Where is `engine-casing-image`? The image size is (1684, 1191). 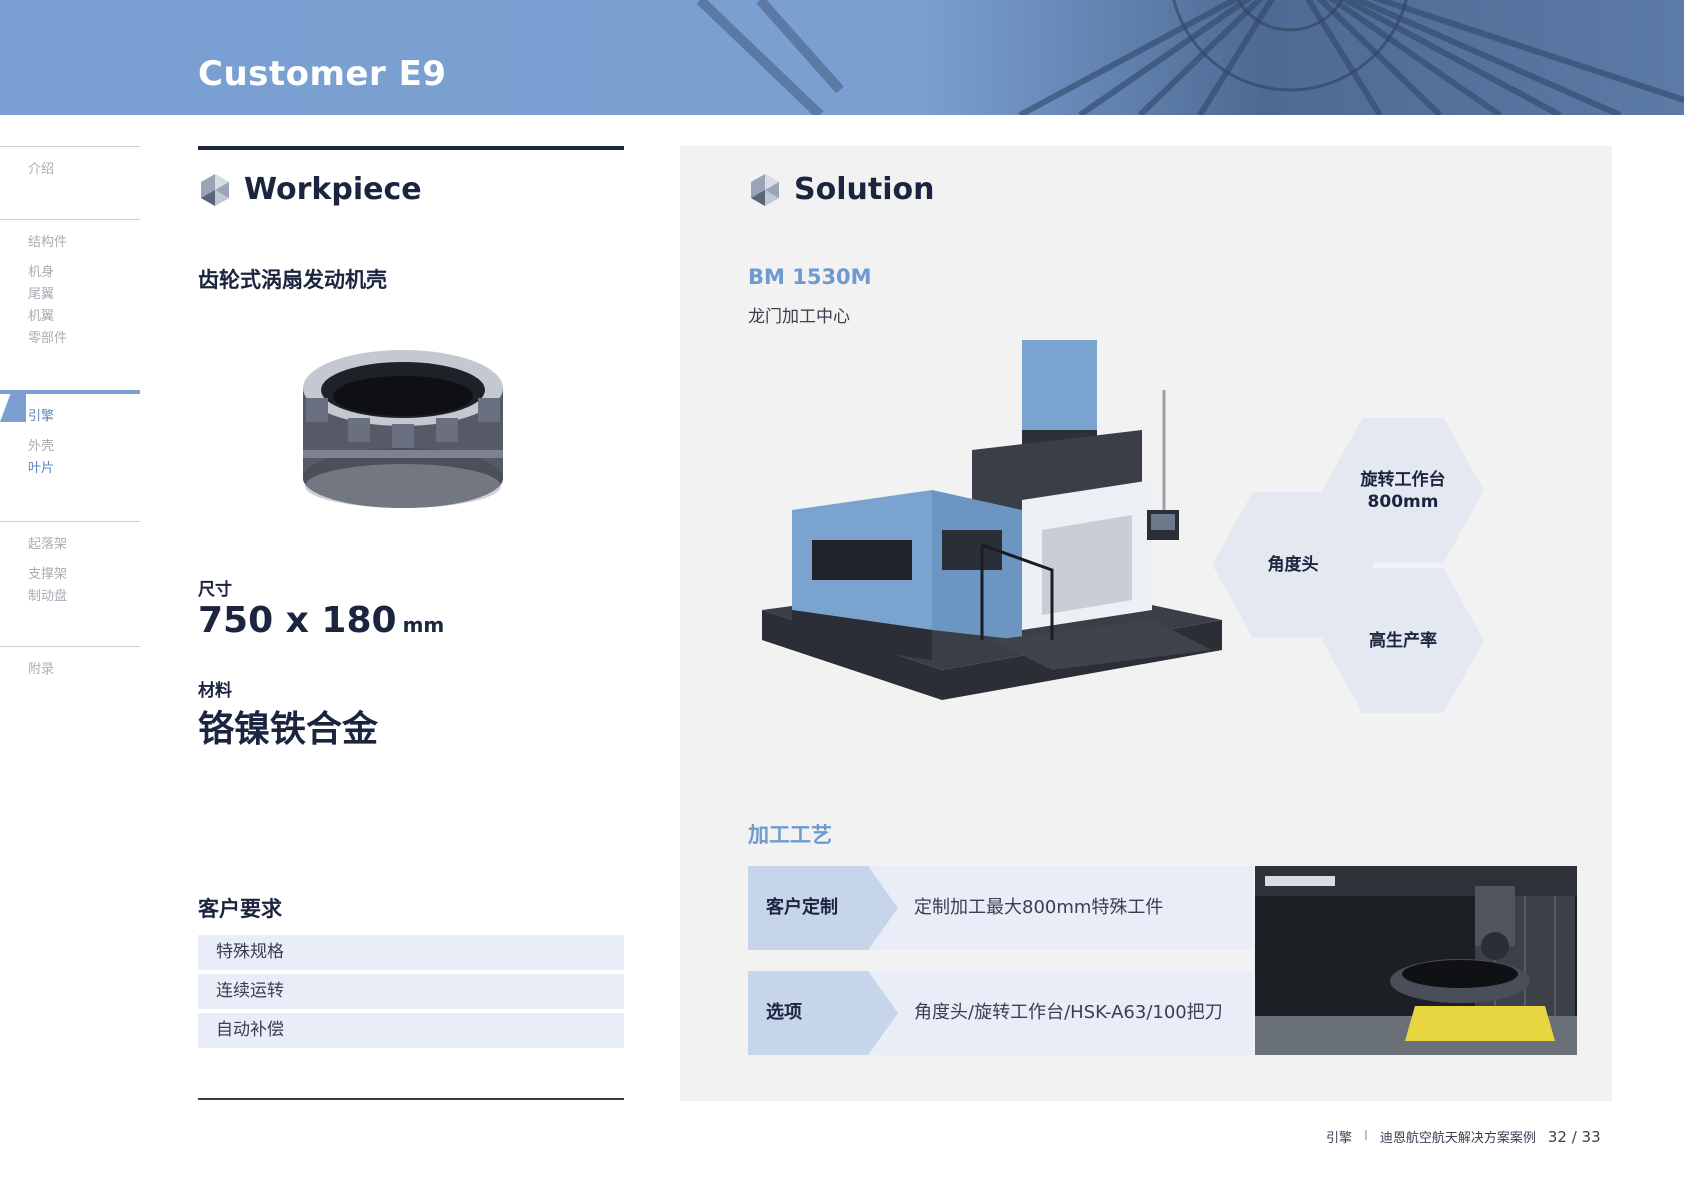
engine-casing-image is located at coordinates (403, 429).